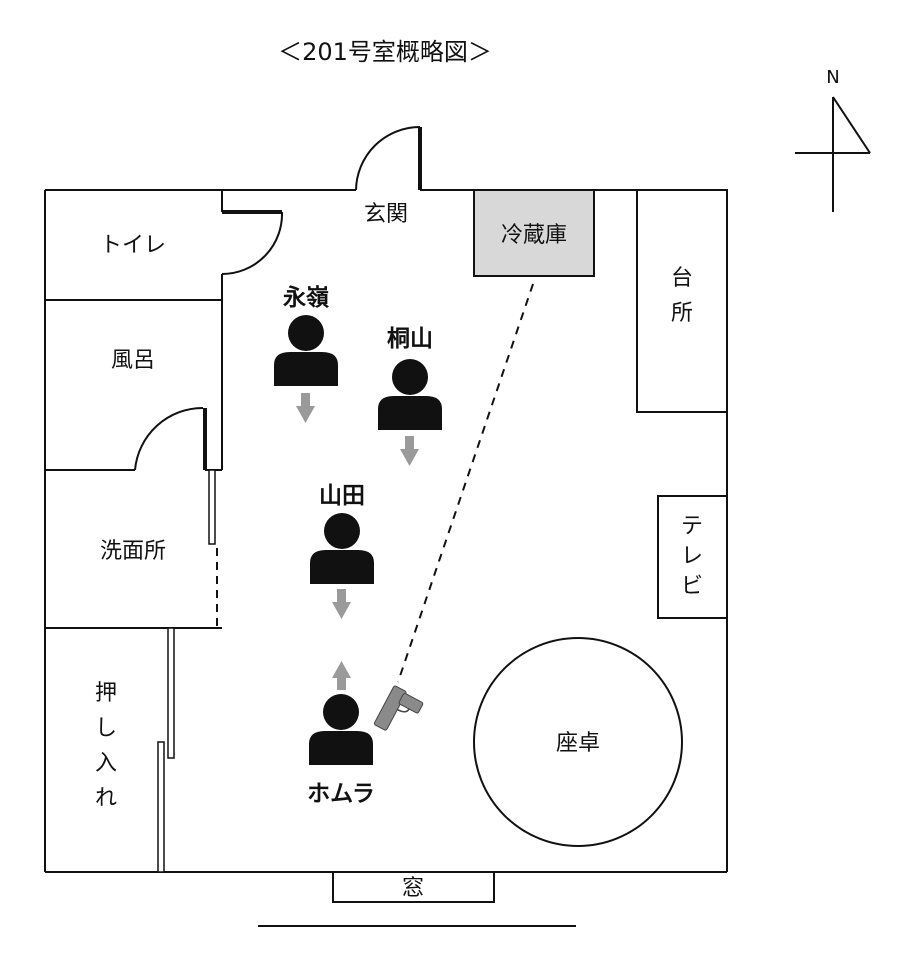  I want to click on person-name-kiriyama: 桐山, so click(410, 338).